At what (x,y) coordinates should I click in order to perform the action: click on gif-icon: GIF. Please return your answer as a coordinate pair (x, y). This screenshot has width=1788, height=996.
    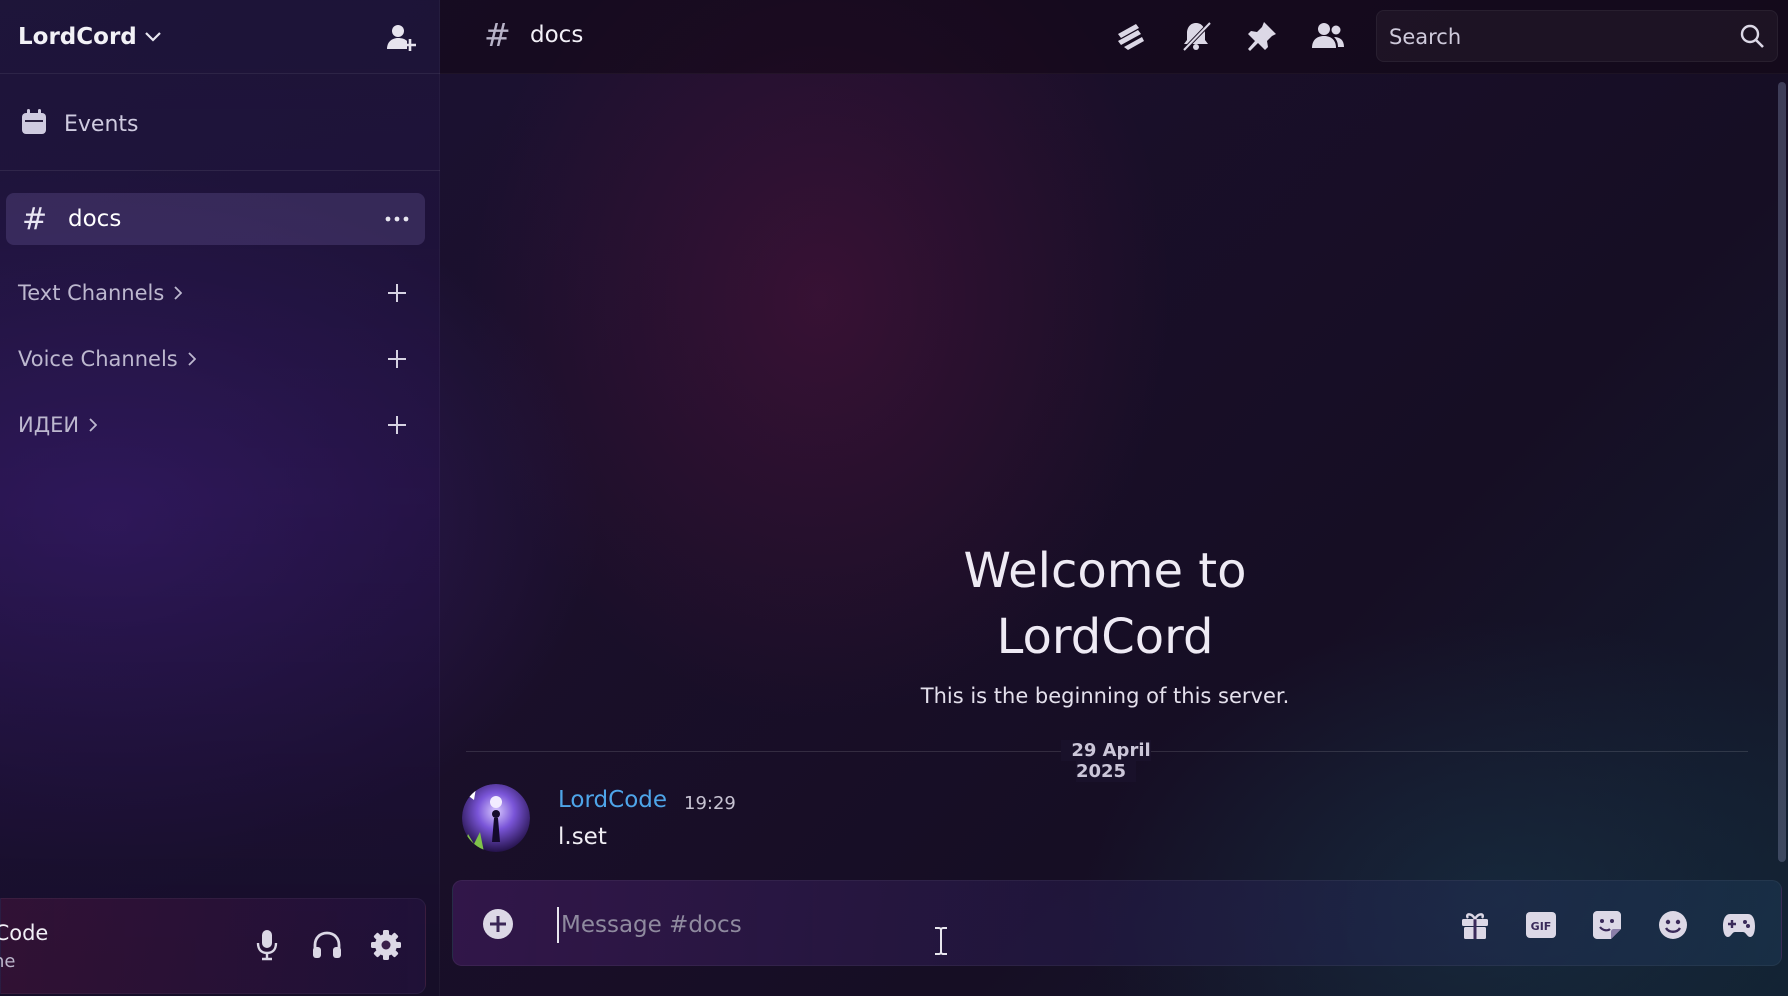
    Looking at the image, I should click on (1541, 925).